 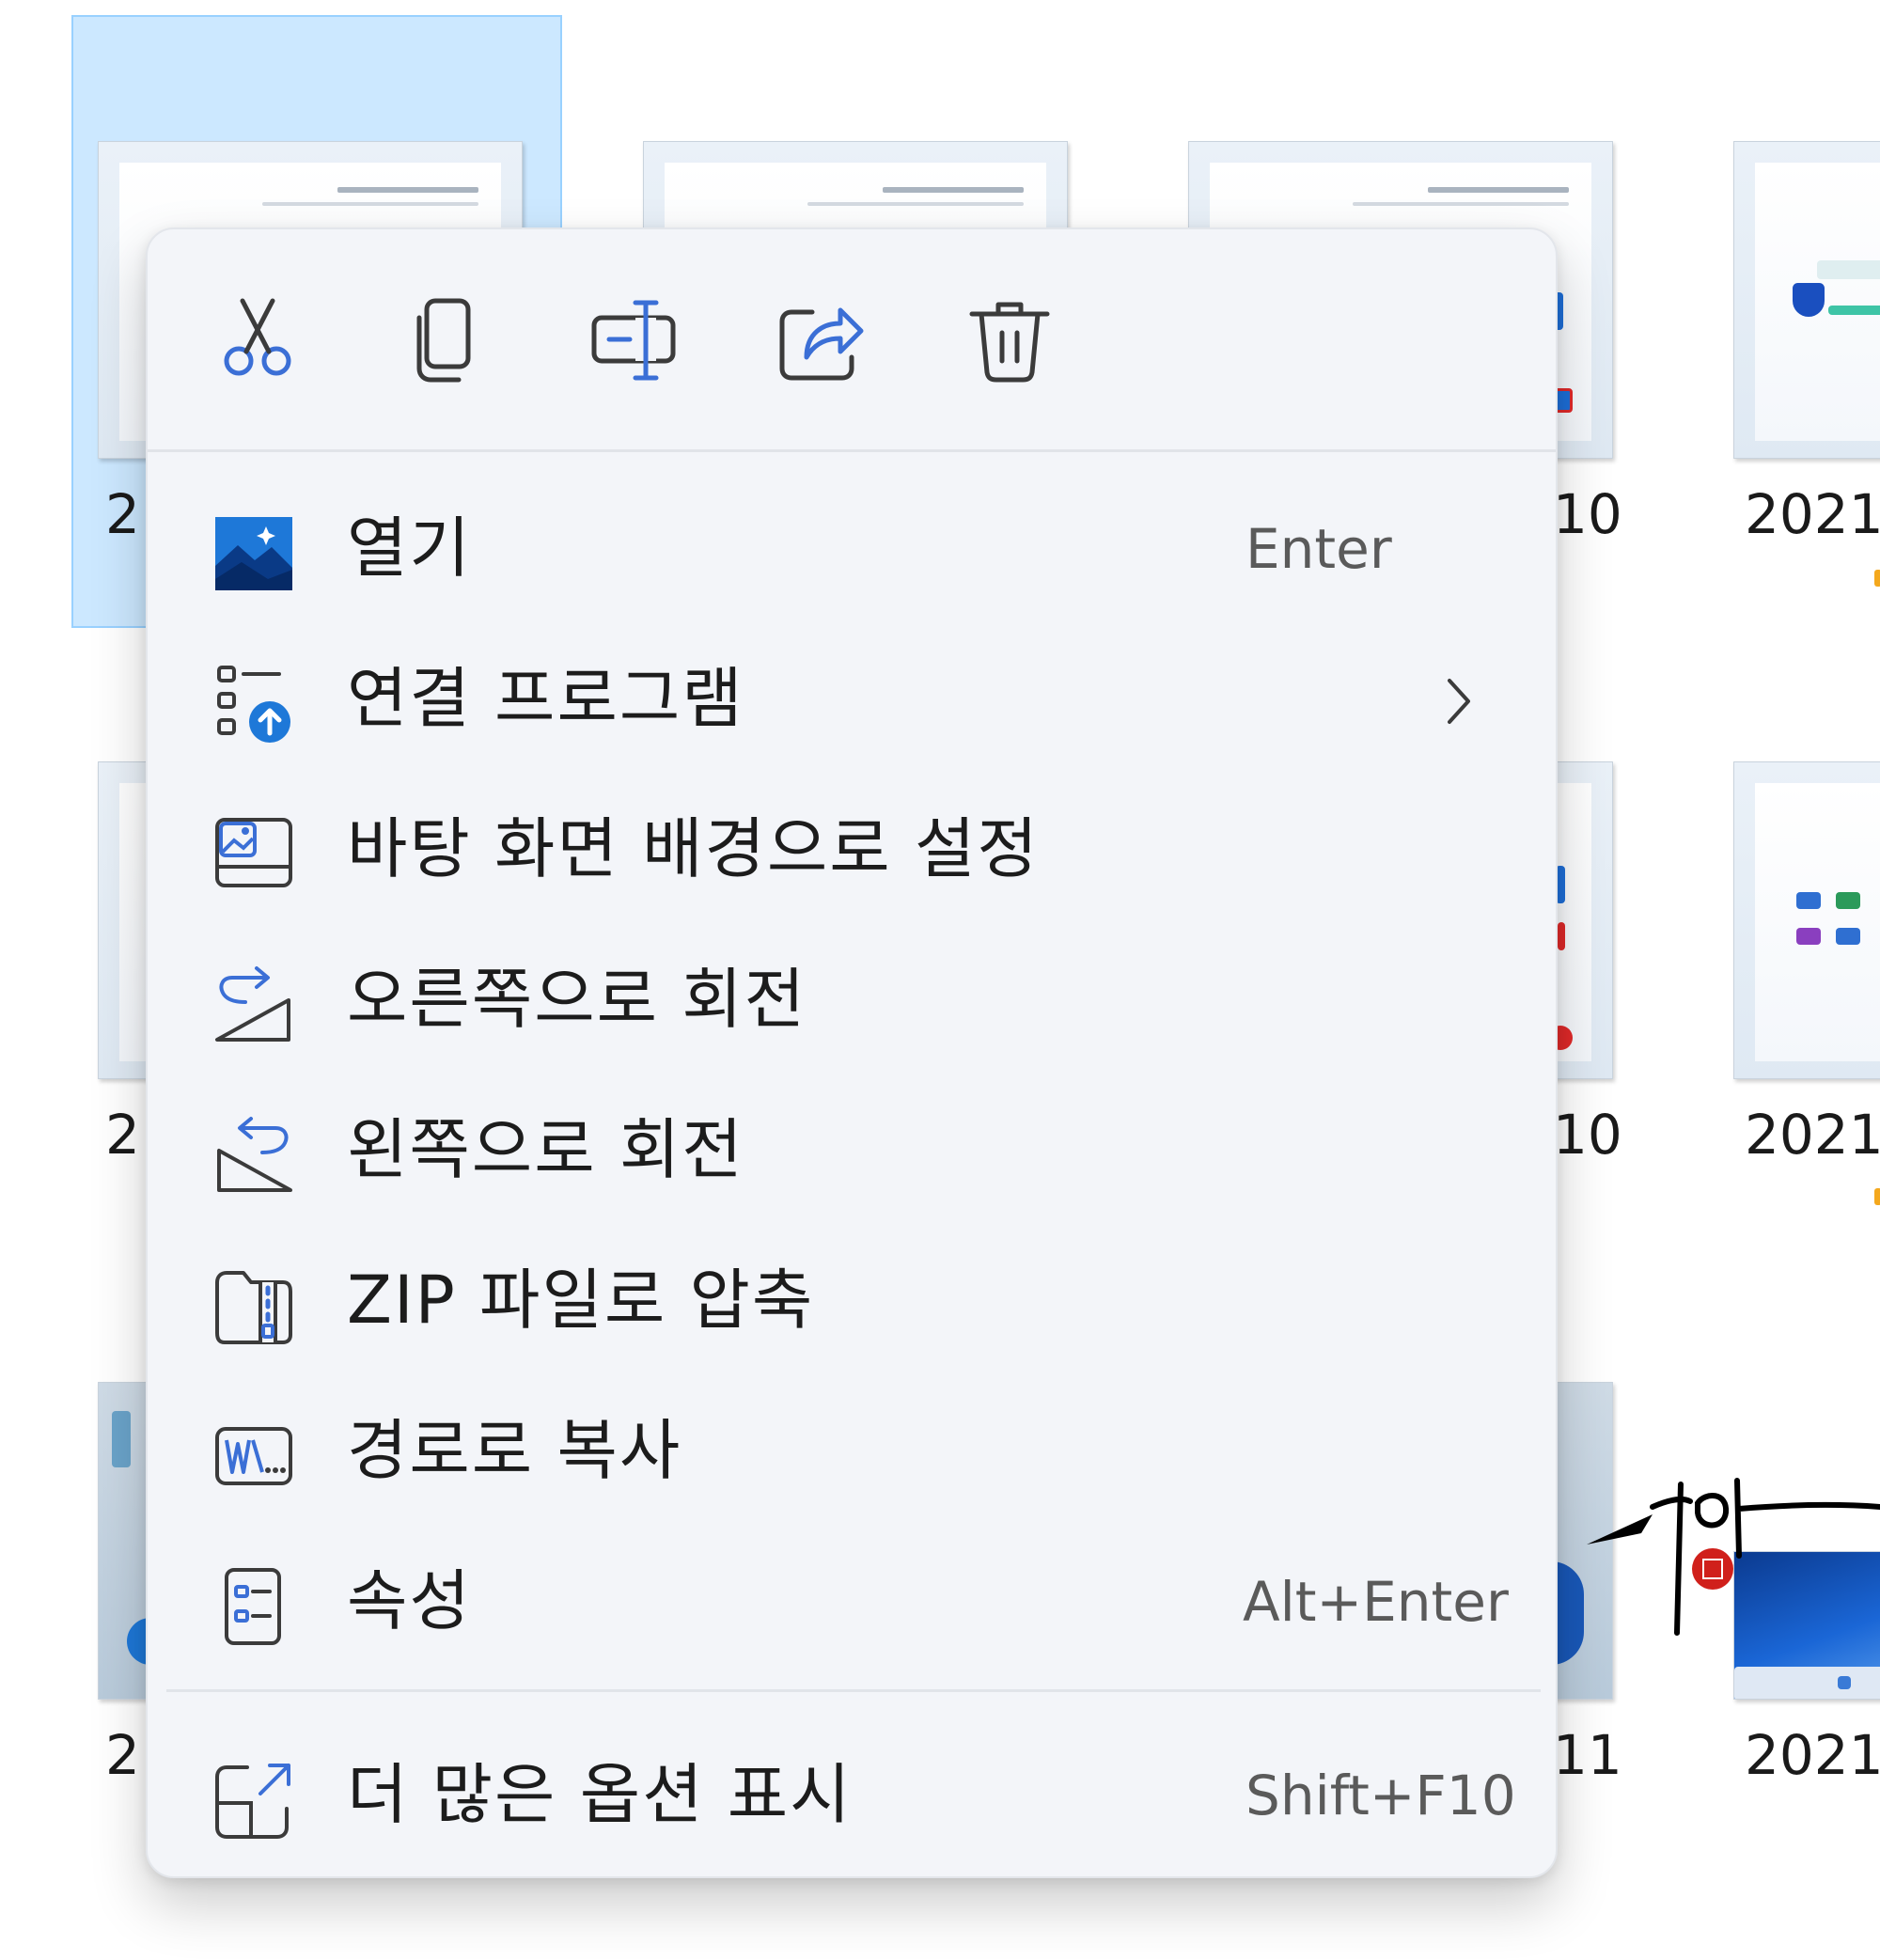 I want to click on rename-icon, so click(x=633, y=340).